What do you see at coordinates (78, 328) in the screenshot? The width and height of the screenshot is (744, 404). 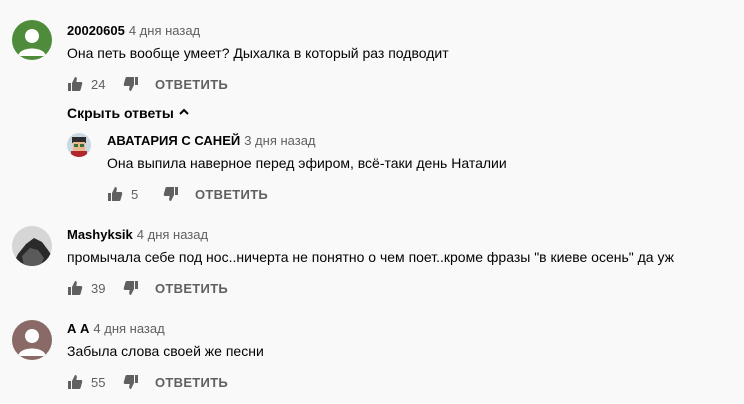 I see `comment-author: А А` at bounding box center [78, 328].